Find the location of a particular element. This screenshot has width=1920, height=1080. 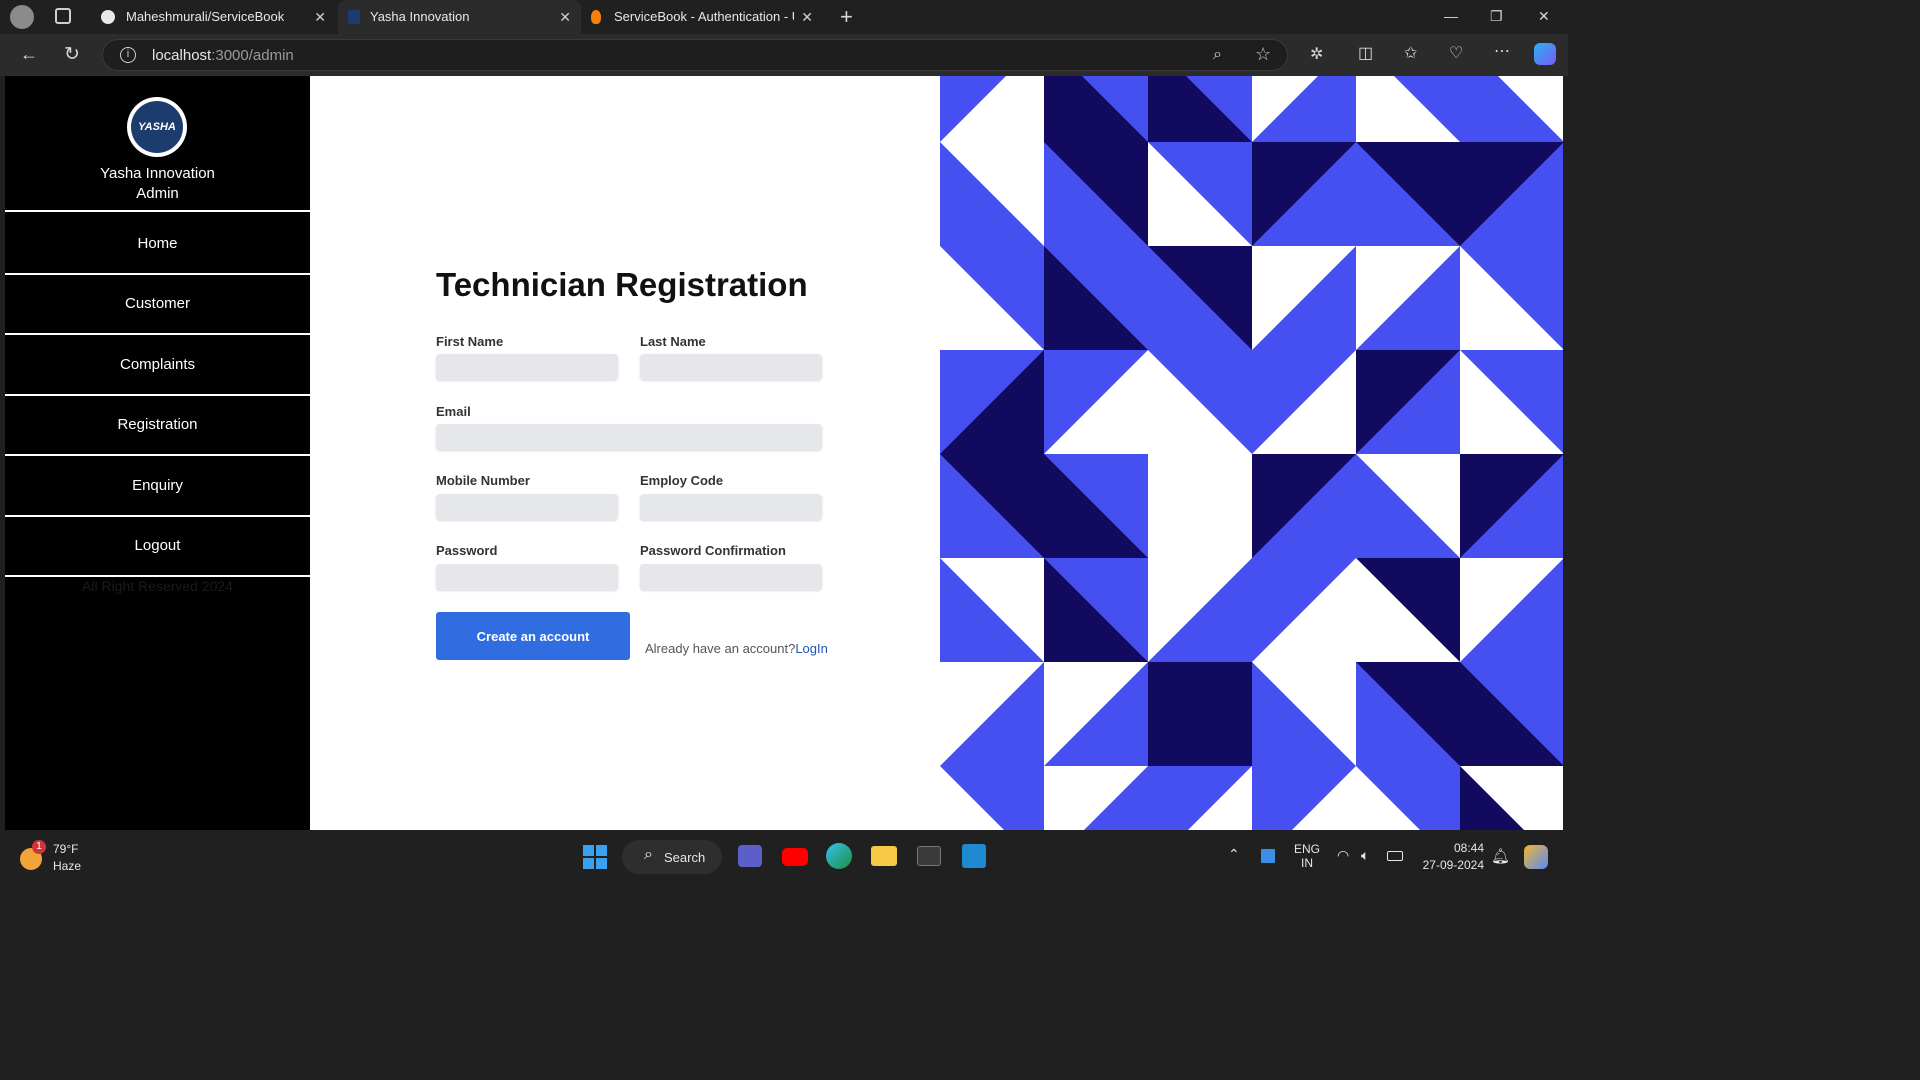

sidebar-brand: YASHA Yasha Innovation Admin is located at coordinates (157, 144).